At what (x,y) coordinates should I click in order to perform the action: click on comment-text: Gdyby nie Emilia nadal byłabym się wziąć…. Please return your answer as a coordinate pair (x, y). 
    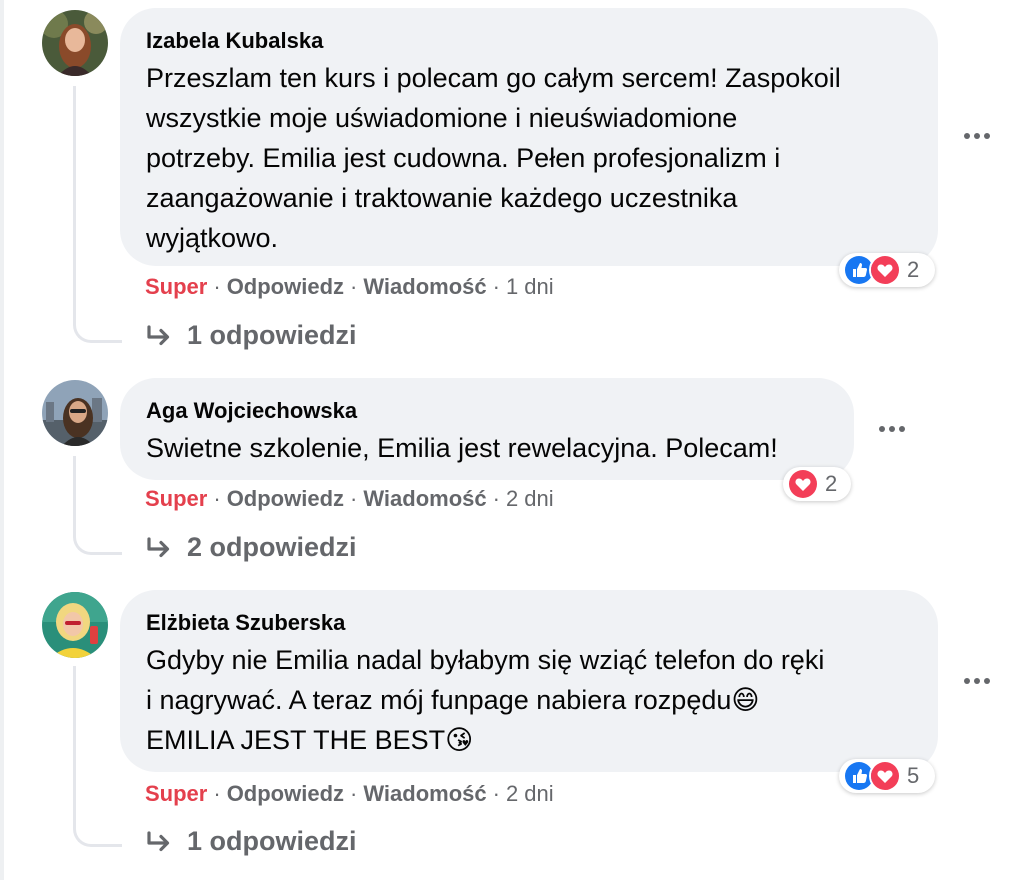
    Looking at the image, I should click on (485, 700).